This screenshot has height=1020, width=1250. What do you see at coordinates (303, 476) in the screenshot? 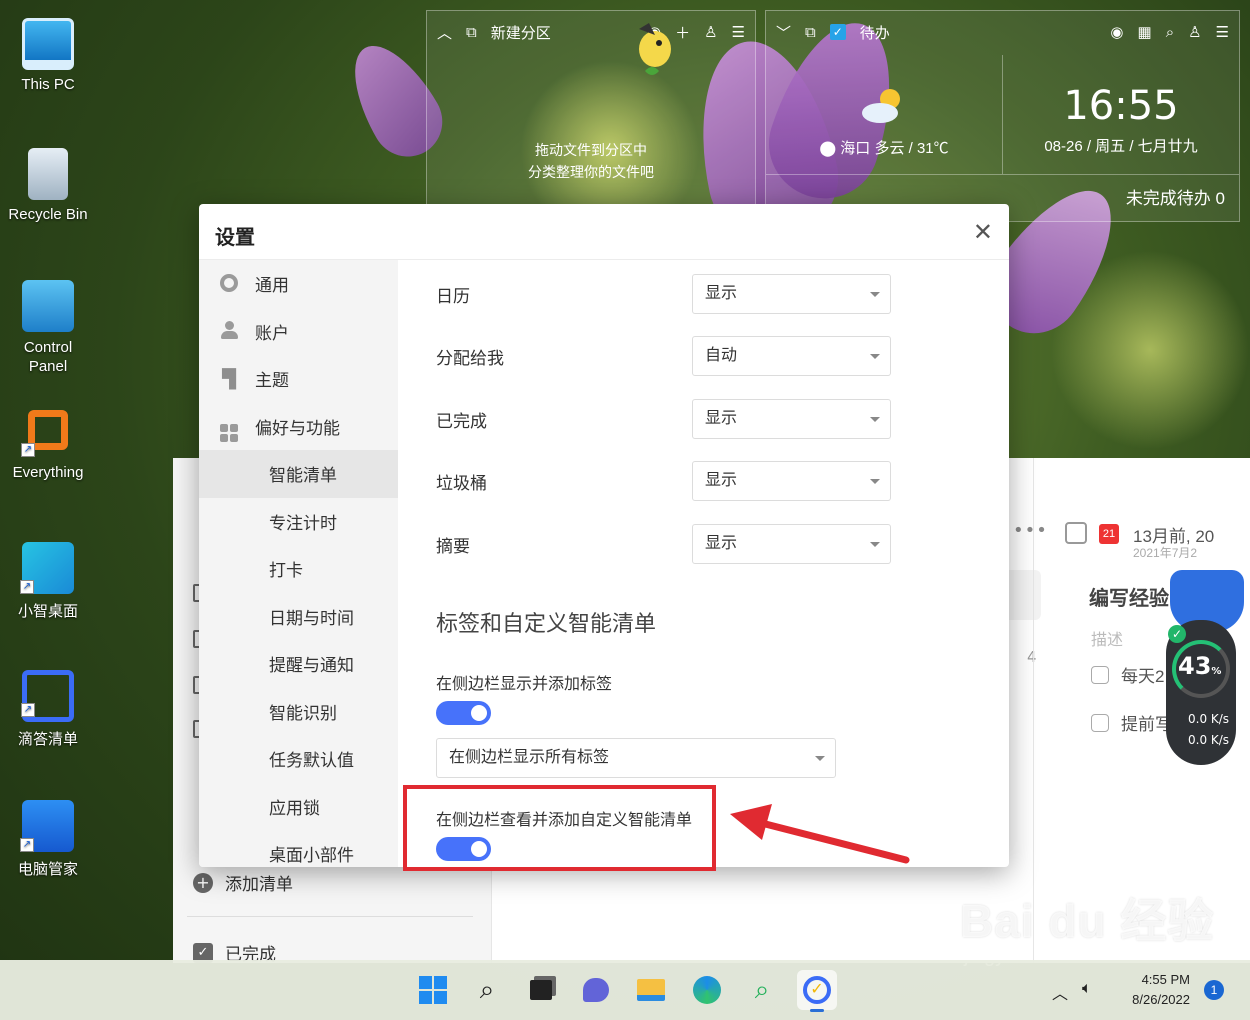
I see `nav-label: 智能清单` at bounding box center [303, 476].